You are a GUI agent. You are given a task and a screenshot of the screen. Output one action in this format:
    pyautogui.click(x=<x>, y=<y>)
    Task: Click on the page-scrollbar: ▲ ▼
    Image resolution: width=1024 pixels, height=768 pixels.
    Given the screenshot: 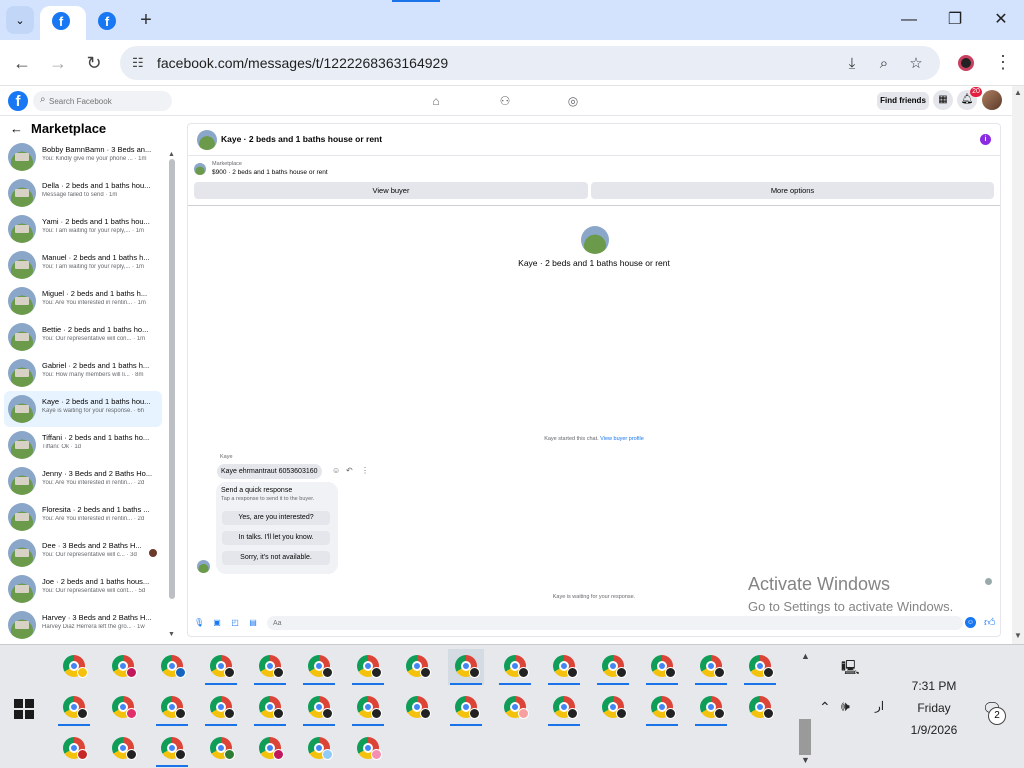 What is the action you would take?
    pyautogui.click(x=1018, y=365)
    